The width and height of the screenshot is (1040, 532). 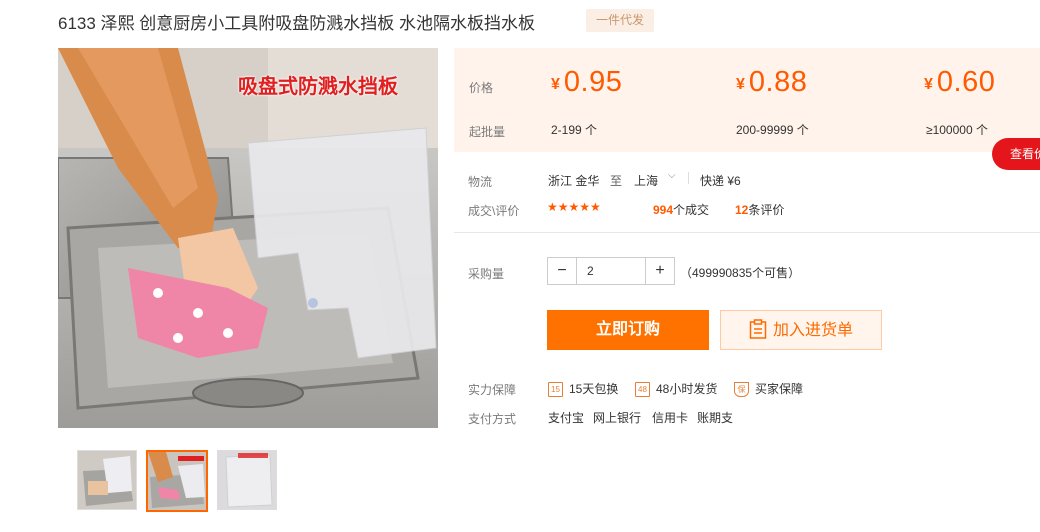 I want to click on ship-to-select: 上海, so click(x=646, y=180).